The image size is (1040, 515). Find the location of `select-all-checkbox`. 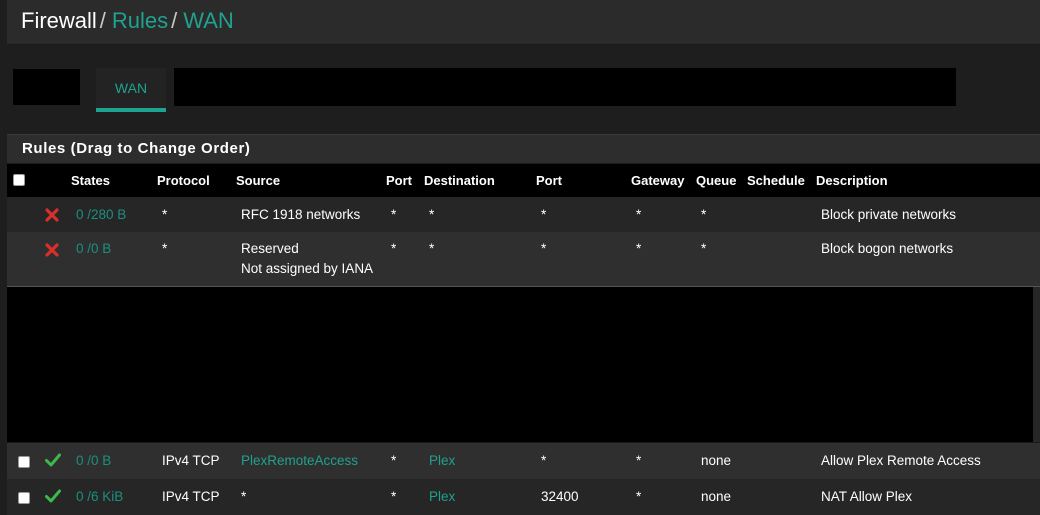

select-all-checkbox is located at coordinates (19, 180).